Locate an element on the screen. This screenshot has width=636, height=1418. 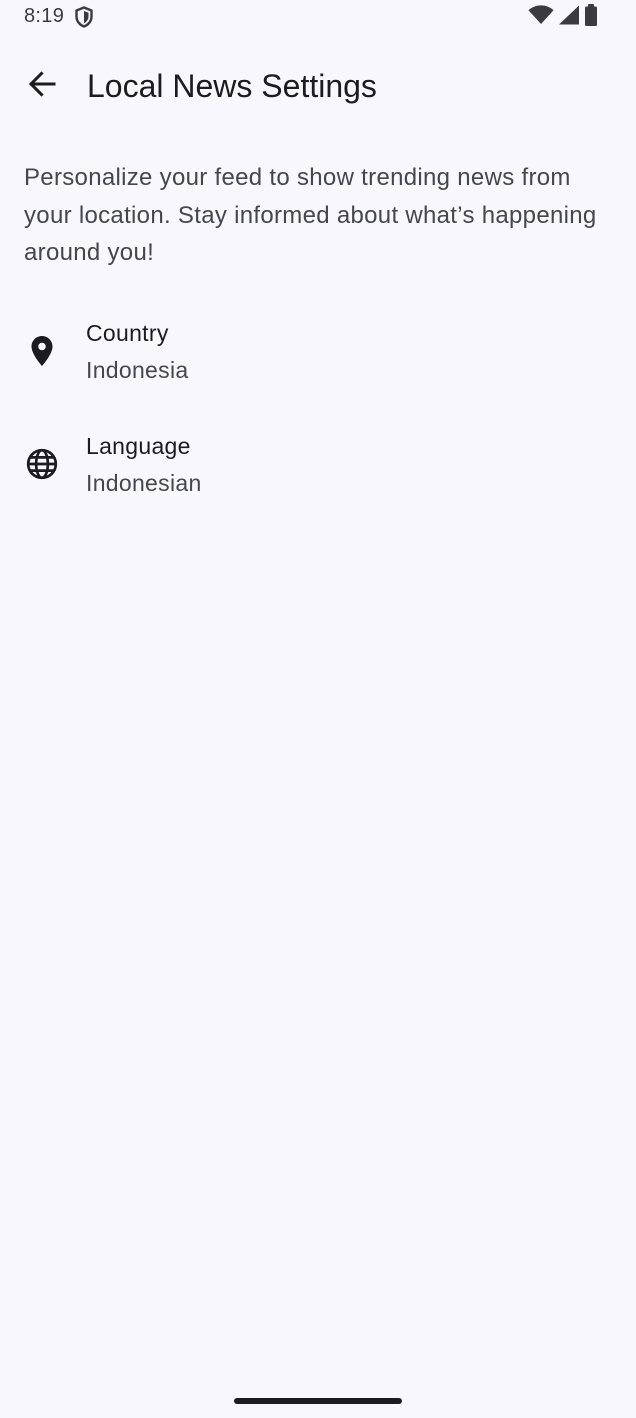
setting-item-country: Country Indonesia is located at coordinates (318, 353).